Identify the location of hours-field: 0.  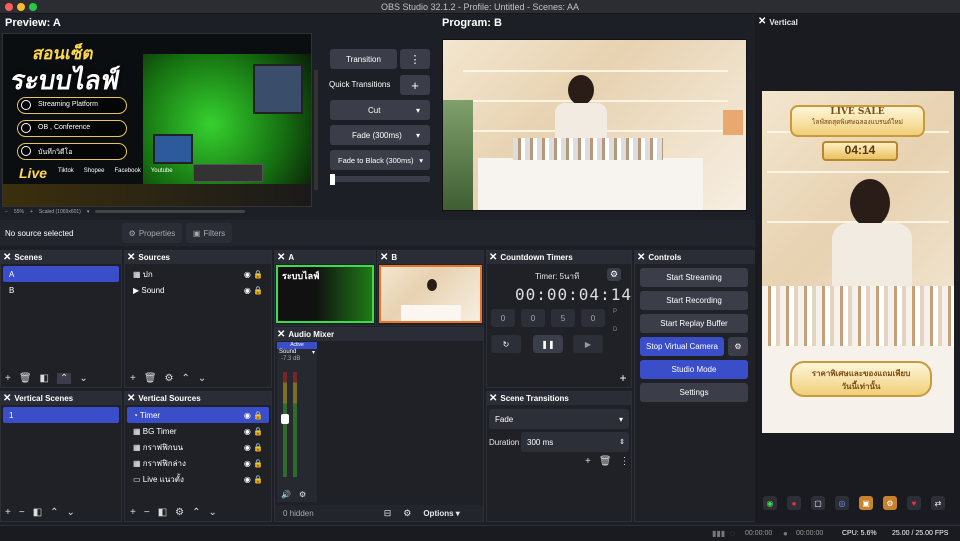
(503, 318).